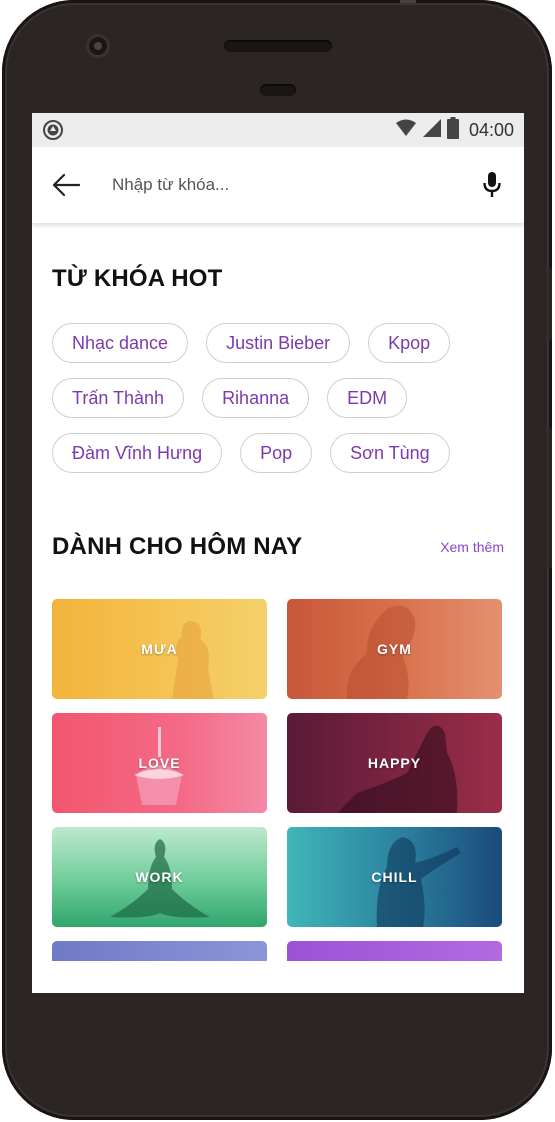  I want to click on mood-card-work: WORK, so click(159, 877).